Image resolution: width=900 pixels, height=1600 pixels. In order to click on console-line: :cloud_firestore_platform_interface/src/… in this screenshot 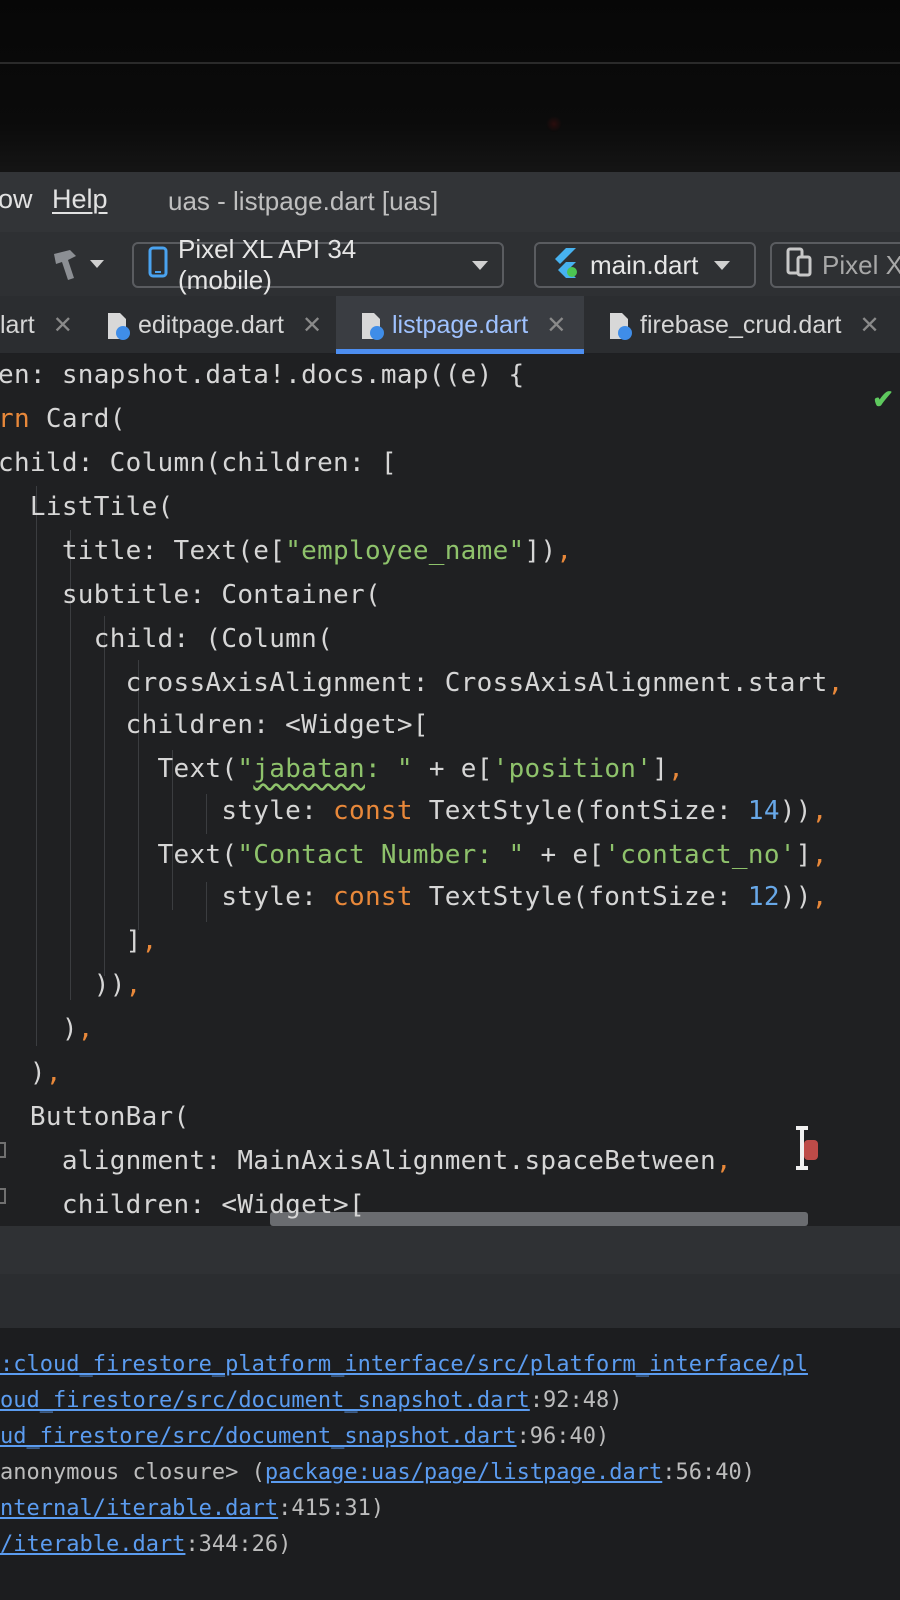, I will do `click(404, 1369)`.